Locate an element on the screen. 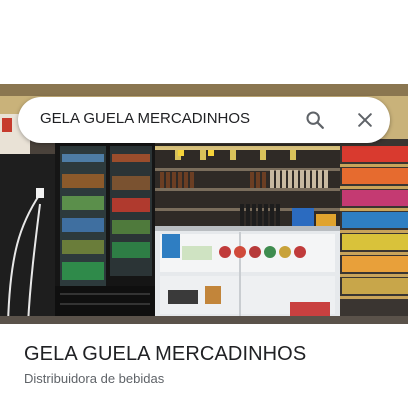  place-category: Distribuidora de bebidas is located at coordinates (94, 378).